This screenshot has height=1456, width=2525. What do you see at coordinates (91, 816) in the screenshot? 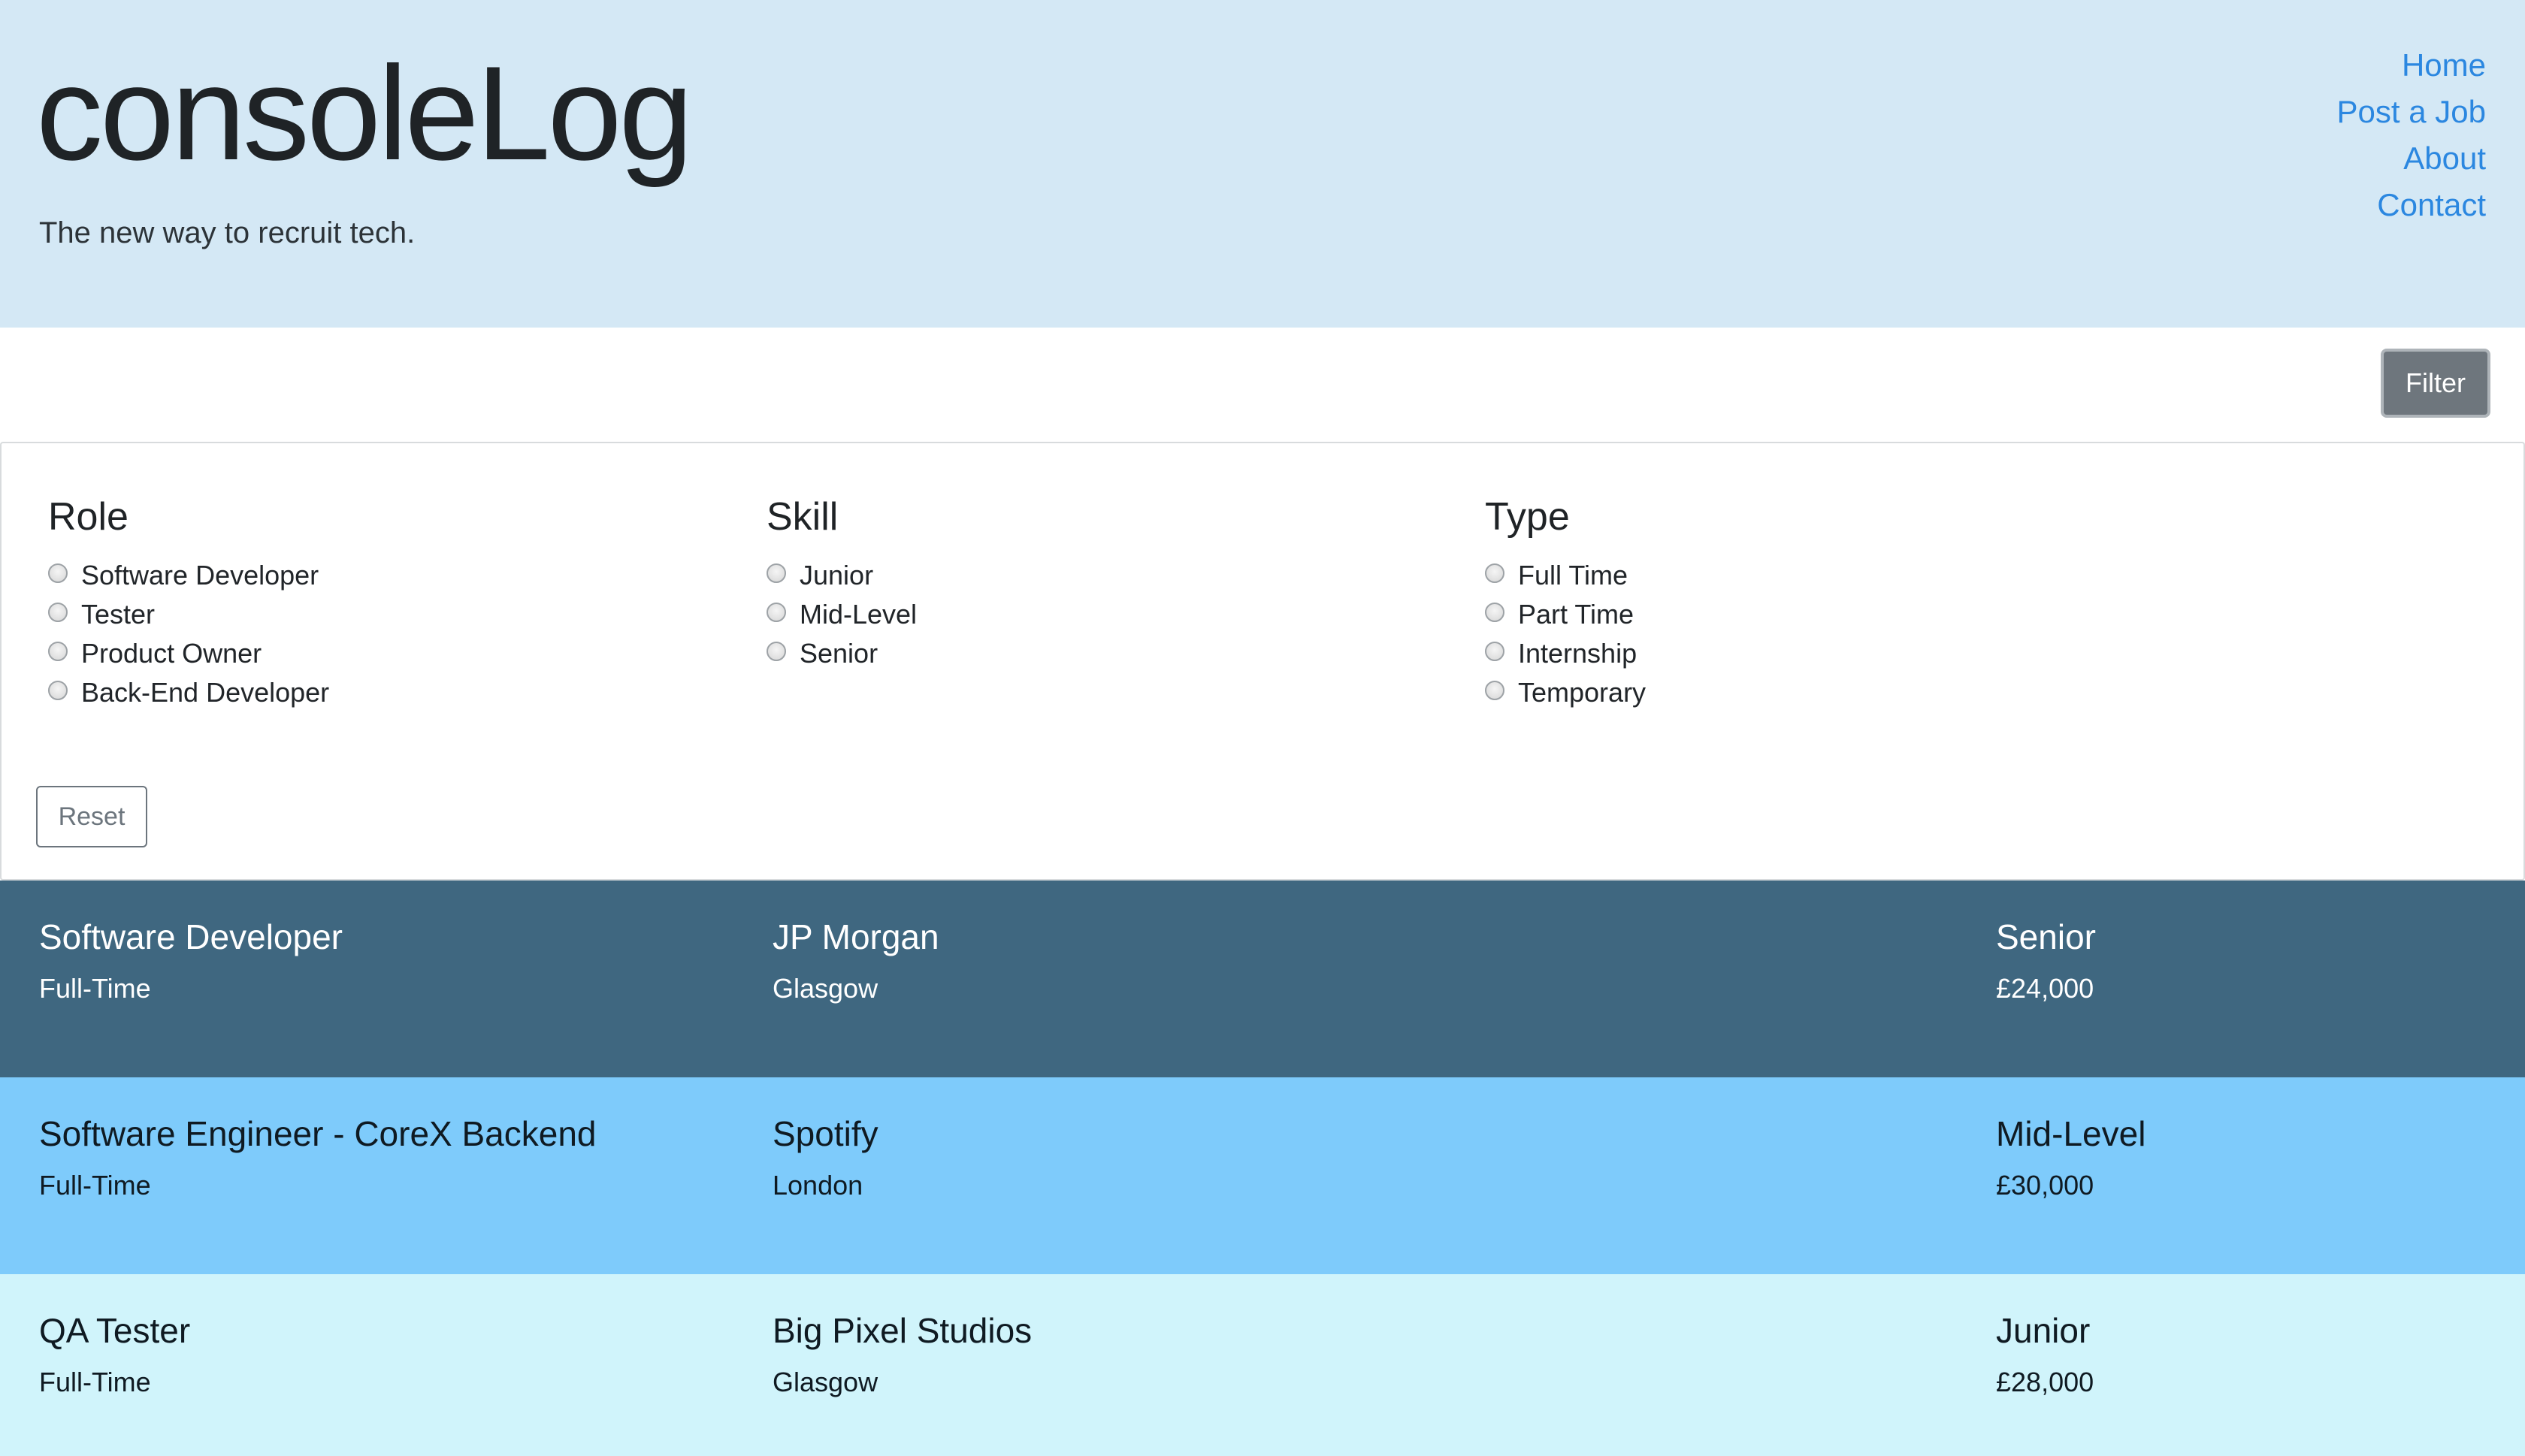
I see `reset-button: Reset` at bounding box center [91, 816].